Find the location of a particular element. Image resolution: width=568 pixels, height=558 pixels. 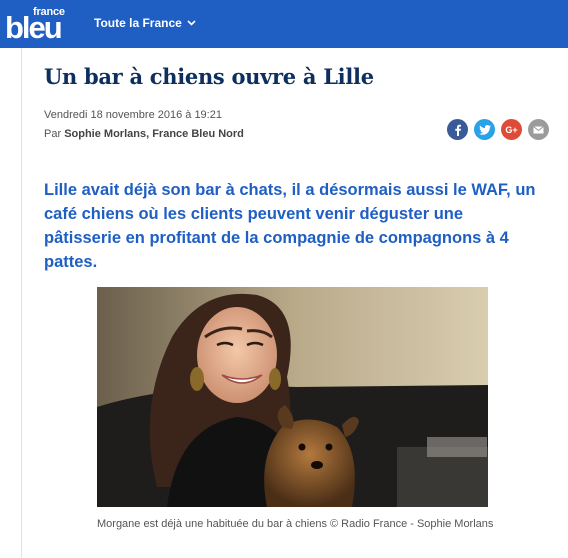

logo-bleu-text: bleu is located at coordinates (34, 27).